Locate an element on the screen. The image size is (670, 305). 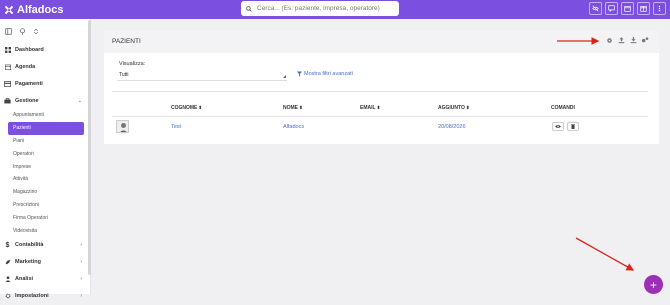
annotation-arrow-fab is located at coordinates (605, 254).